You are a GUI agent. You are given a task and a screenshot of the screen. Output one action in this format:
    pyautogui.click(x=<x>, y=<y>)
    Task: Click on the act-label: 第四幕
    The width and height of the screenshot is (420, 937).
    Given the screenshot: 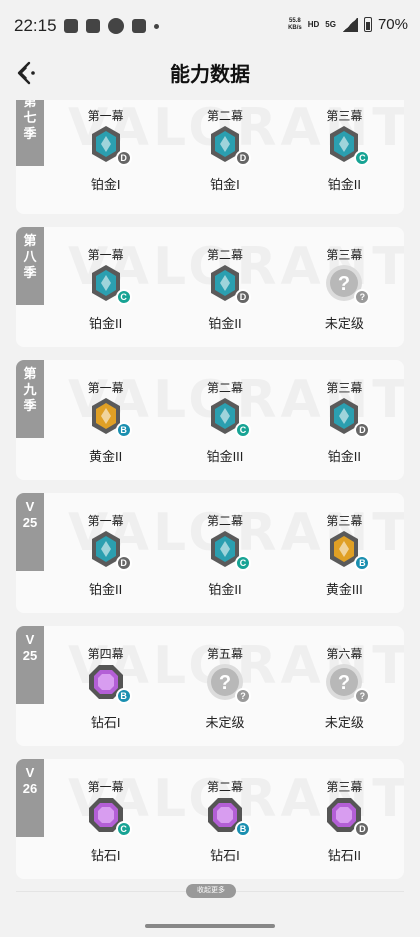 What is the action you would take?
    pyautogui.click(x=105, y=654)
    